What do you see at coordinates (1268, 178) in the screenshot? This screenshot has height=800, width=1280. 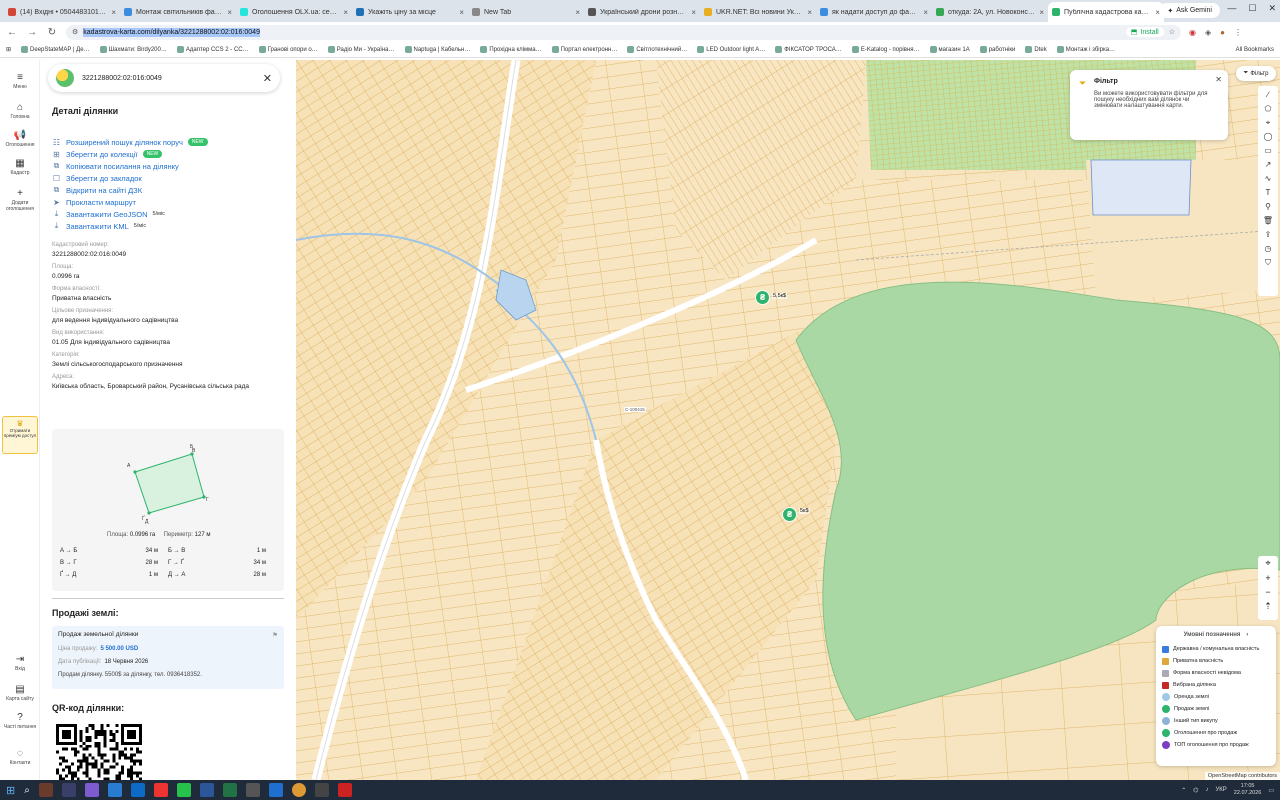 I see `freehand-icon: ∿` at bounding box center [1268, 178].